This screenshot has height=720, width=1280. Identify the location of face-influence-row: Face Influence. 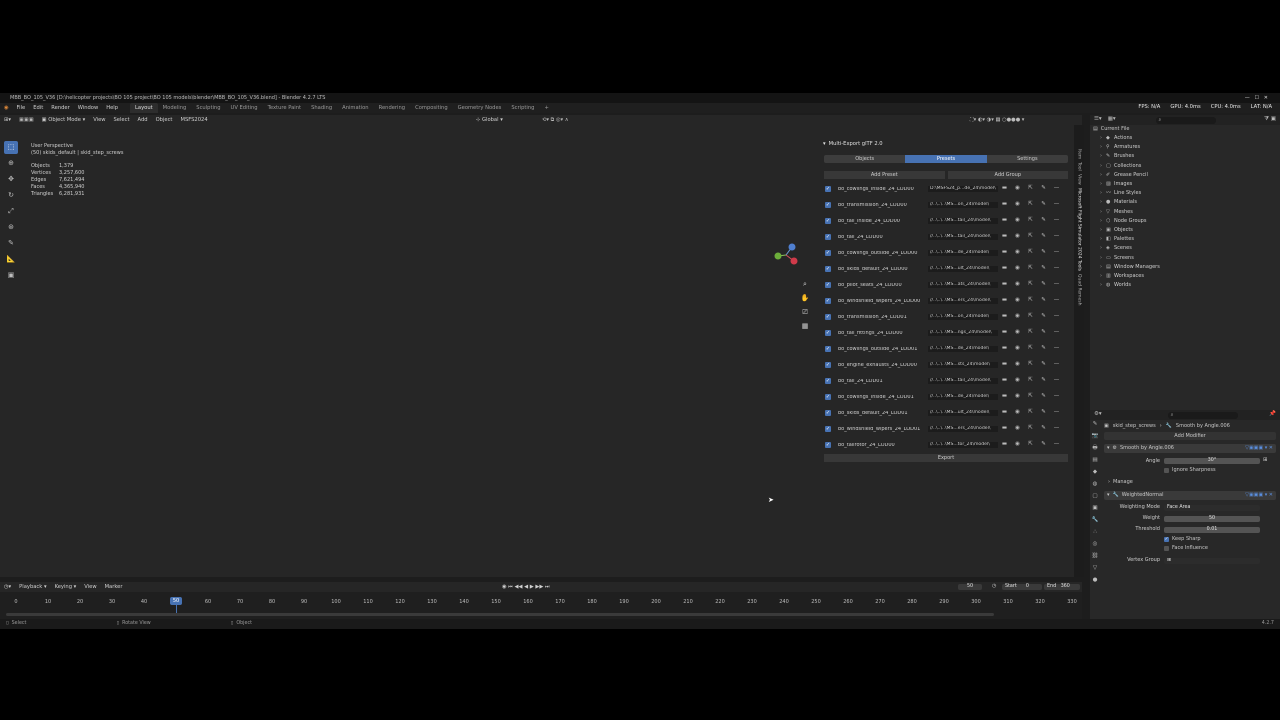
(1190, 548).